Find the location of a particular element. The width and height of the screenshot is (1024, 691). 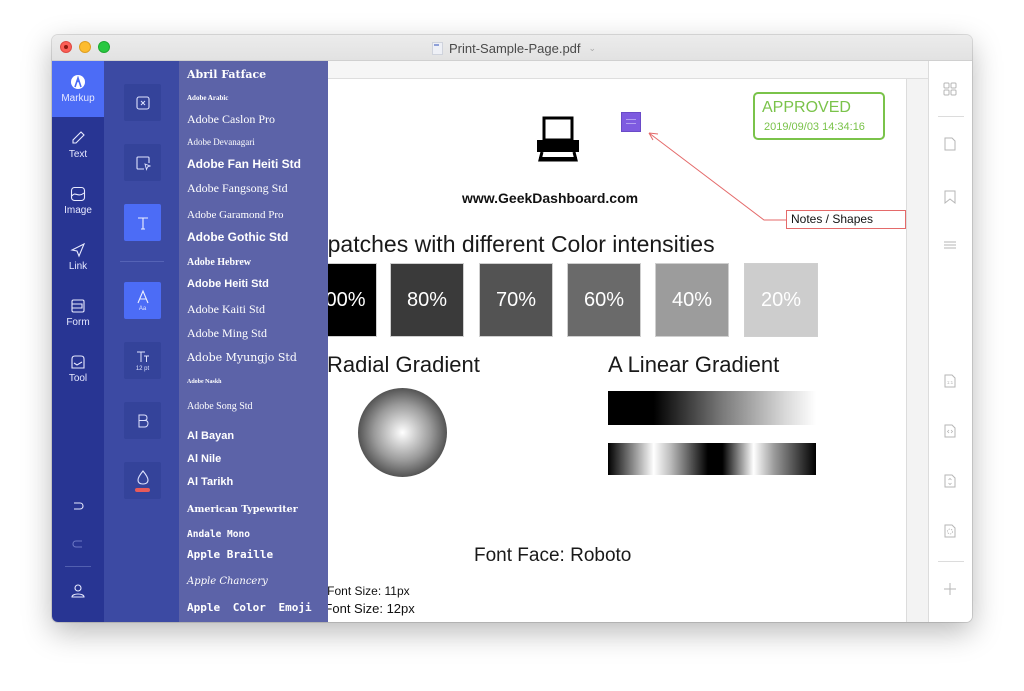

document-title-menu: Print-Sample-Page.pdf ⌄ is located at coordinates (514, 48).